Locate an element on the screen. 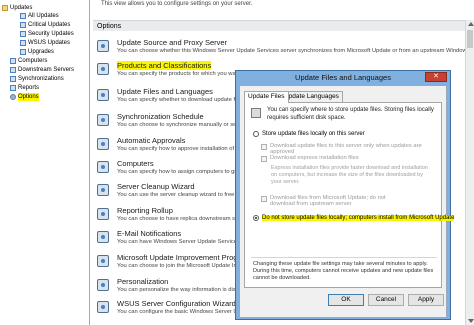 The height and width of the screenshot is (325, 474). tree-item-synchronizations: Synchronizations is located at coordinates (37, 79).